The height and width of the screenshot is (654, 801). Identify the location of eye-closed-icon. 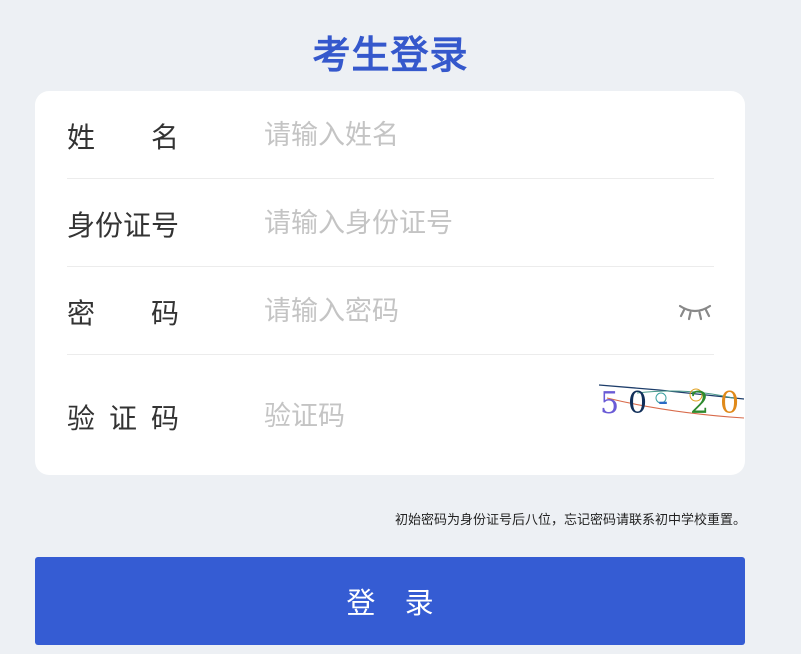
(695, 312).